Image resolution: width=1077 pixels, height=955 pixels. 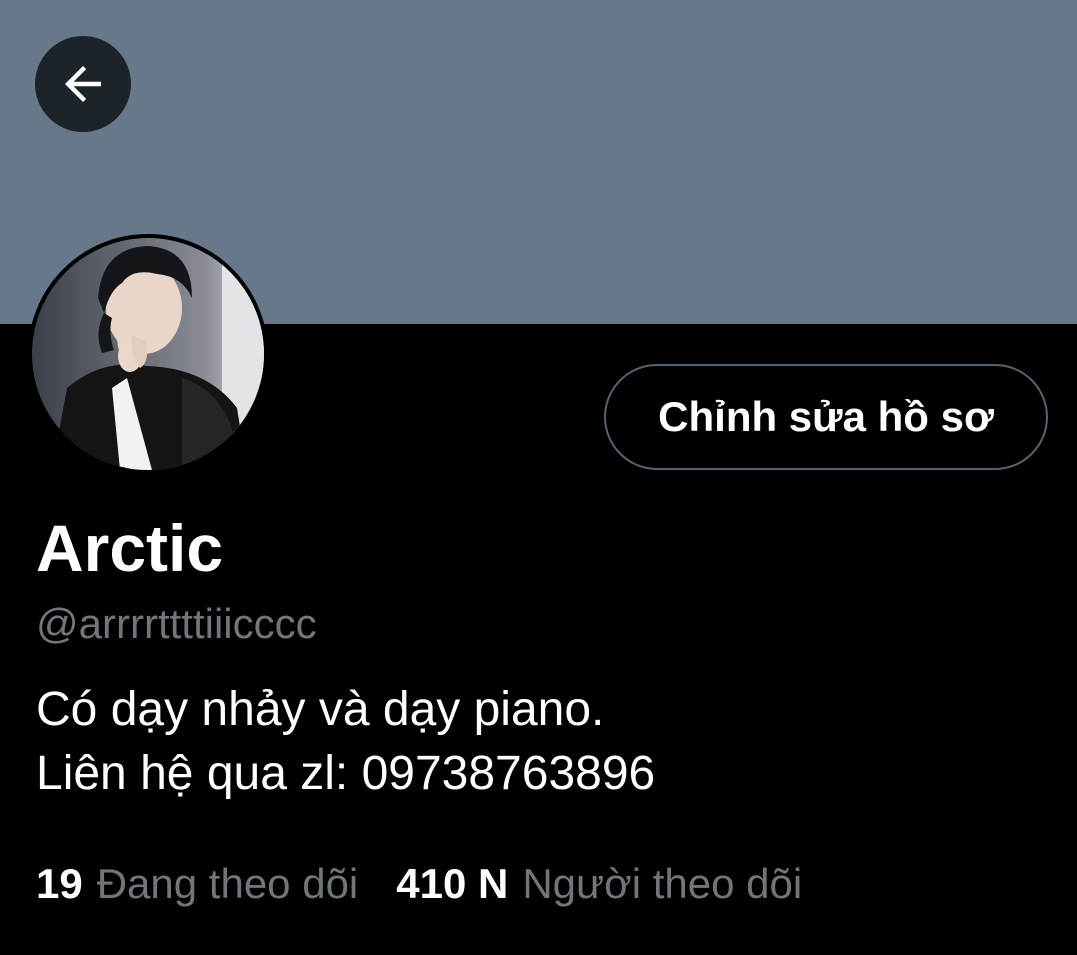 I want to click on following-label: Đang theo dõi, so click(x=227, y=883).